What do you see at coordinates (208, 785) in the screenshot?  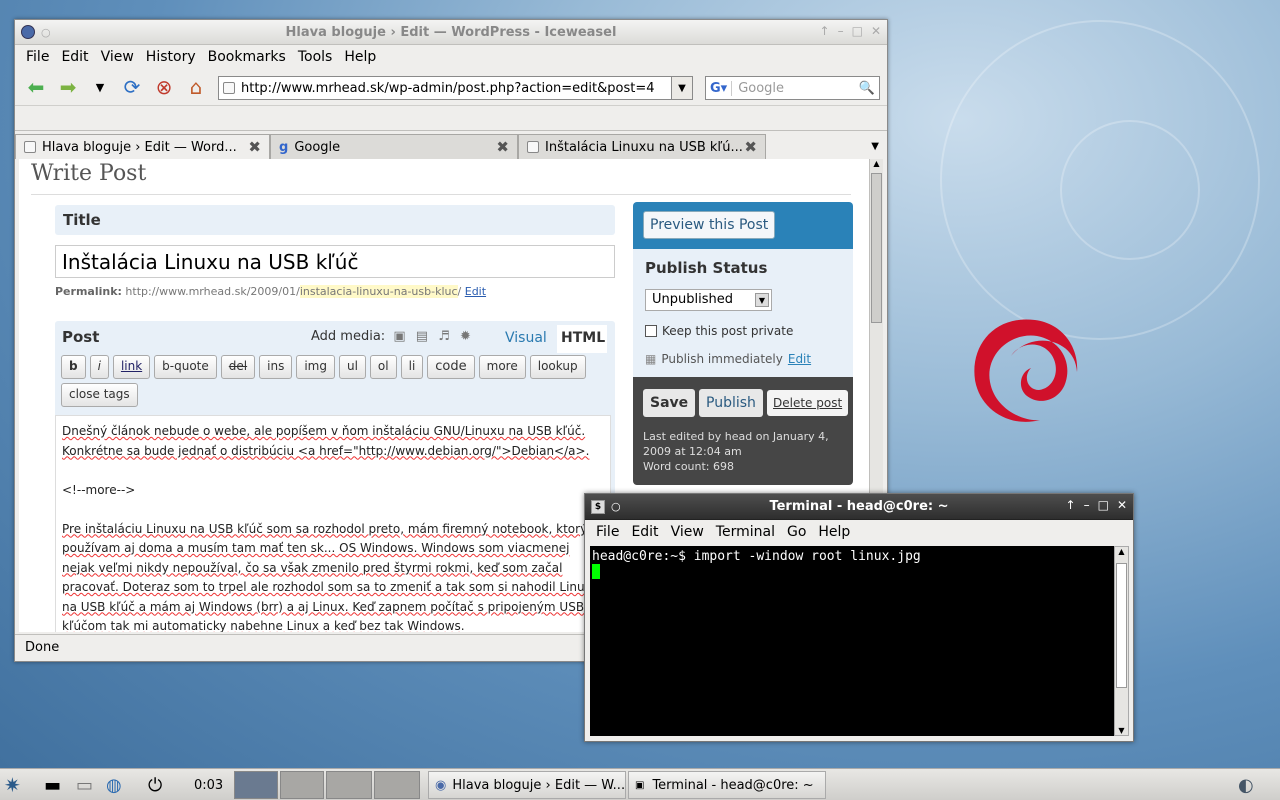 I see `clock: 0:03` at bounding box center [208, 785].